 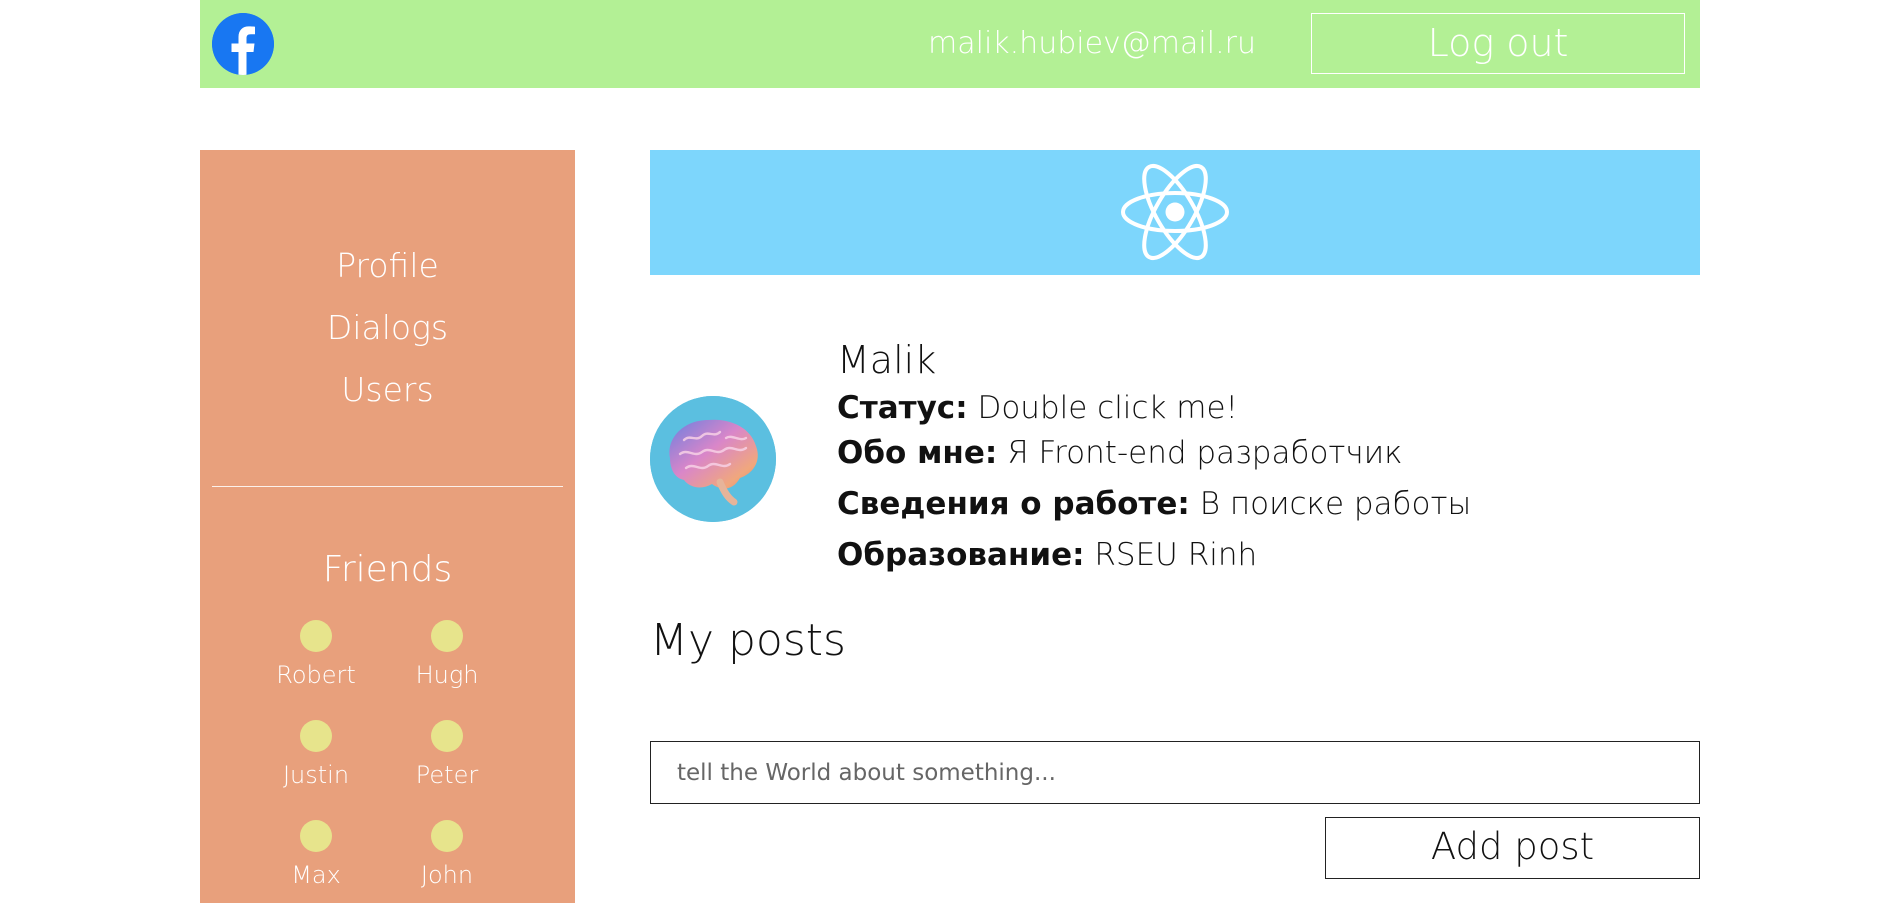 What do you see at coordinates (387, 486) in the screenshot?
I see `sidebar-divider` at bounding box center [387, 486].